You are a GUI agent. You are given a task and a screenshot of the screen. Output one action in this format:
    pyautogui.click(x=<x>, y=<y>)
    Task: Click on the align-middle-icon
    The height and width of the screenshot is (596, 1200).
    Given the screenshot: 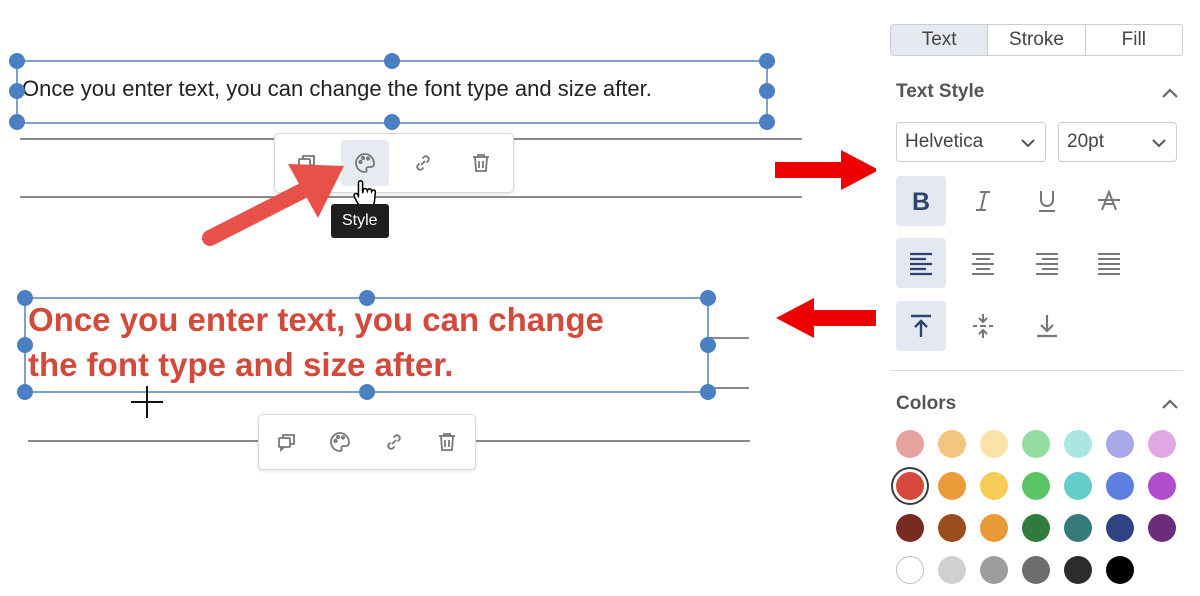 What is the action you would take?
    pyautogui.click(x=983, y=326)
    